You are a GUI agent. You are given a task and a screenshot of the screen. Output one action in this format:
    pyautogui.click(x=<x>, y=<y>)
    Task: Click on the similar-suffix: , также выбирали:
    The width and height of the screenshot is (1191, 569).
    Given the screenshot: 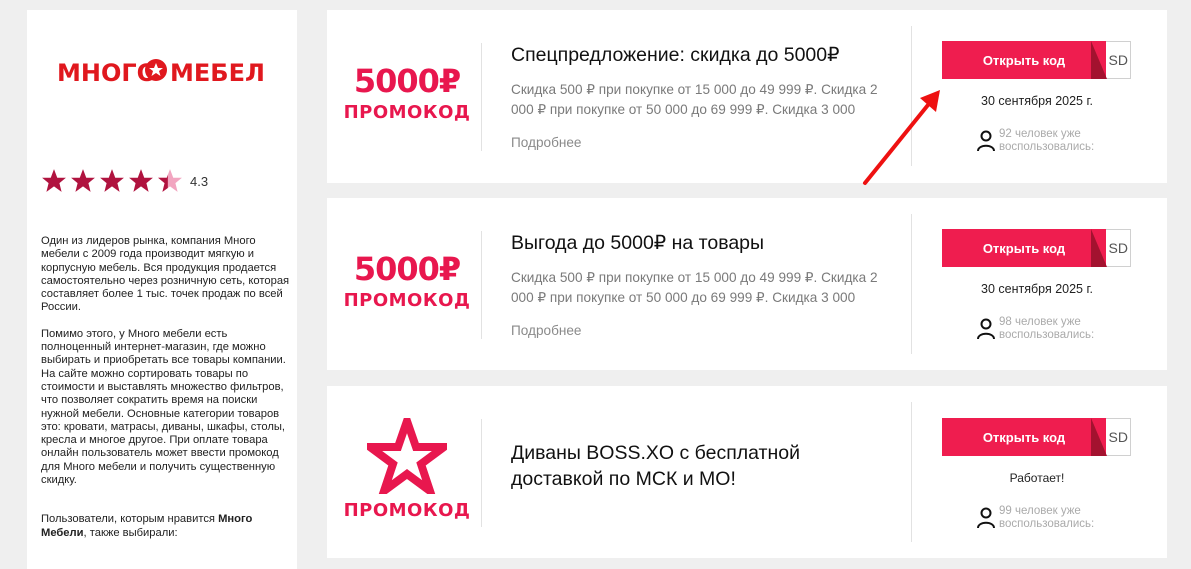 What is the action you would take?
    pyautogui.click(x=130, y=532)
    